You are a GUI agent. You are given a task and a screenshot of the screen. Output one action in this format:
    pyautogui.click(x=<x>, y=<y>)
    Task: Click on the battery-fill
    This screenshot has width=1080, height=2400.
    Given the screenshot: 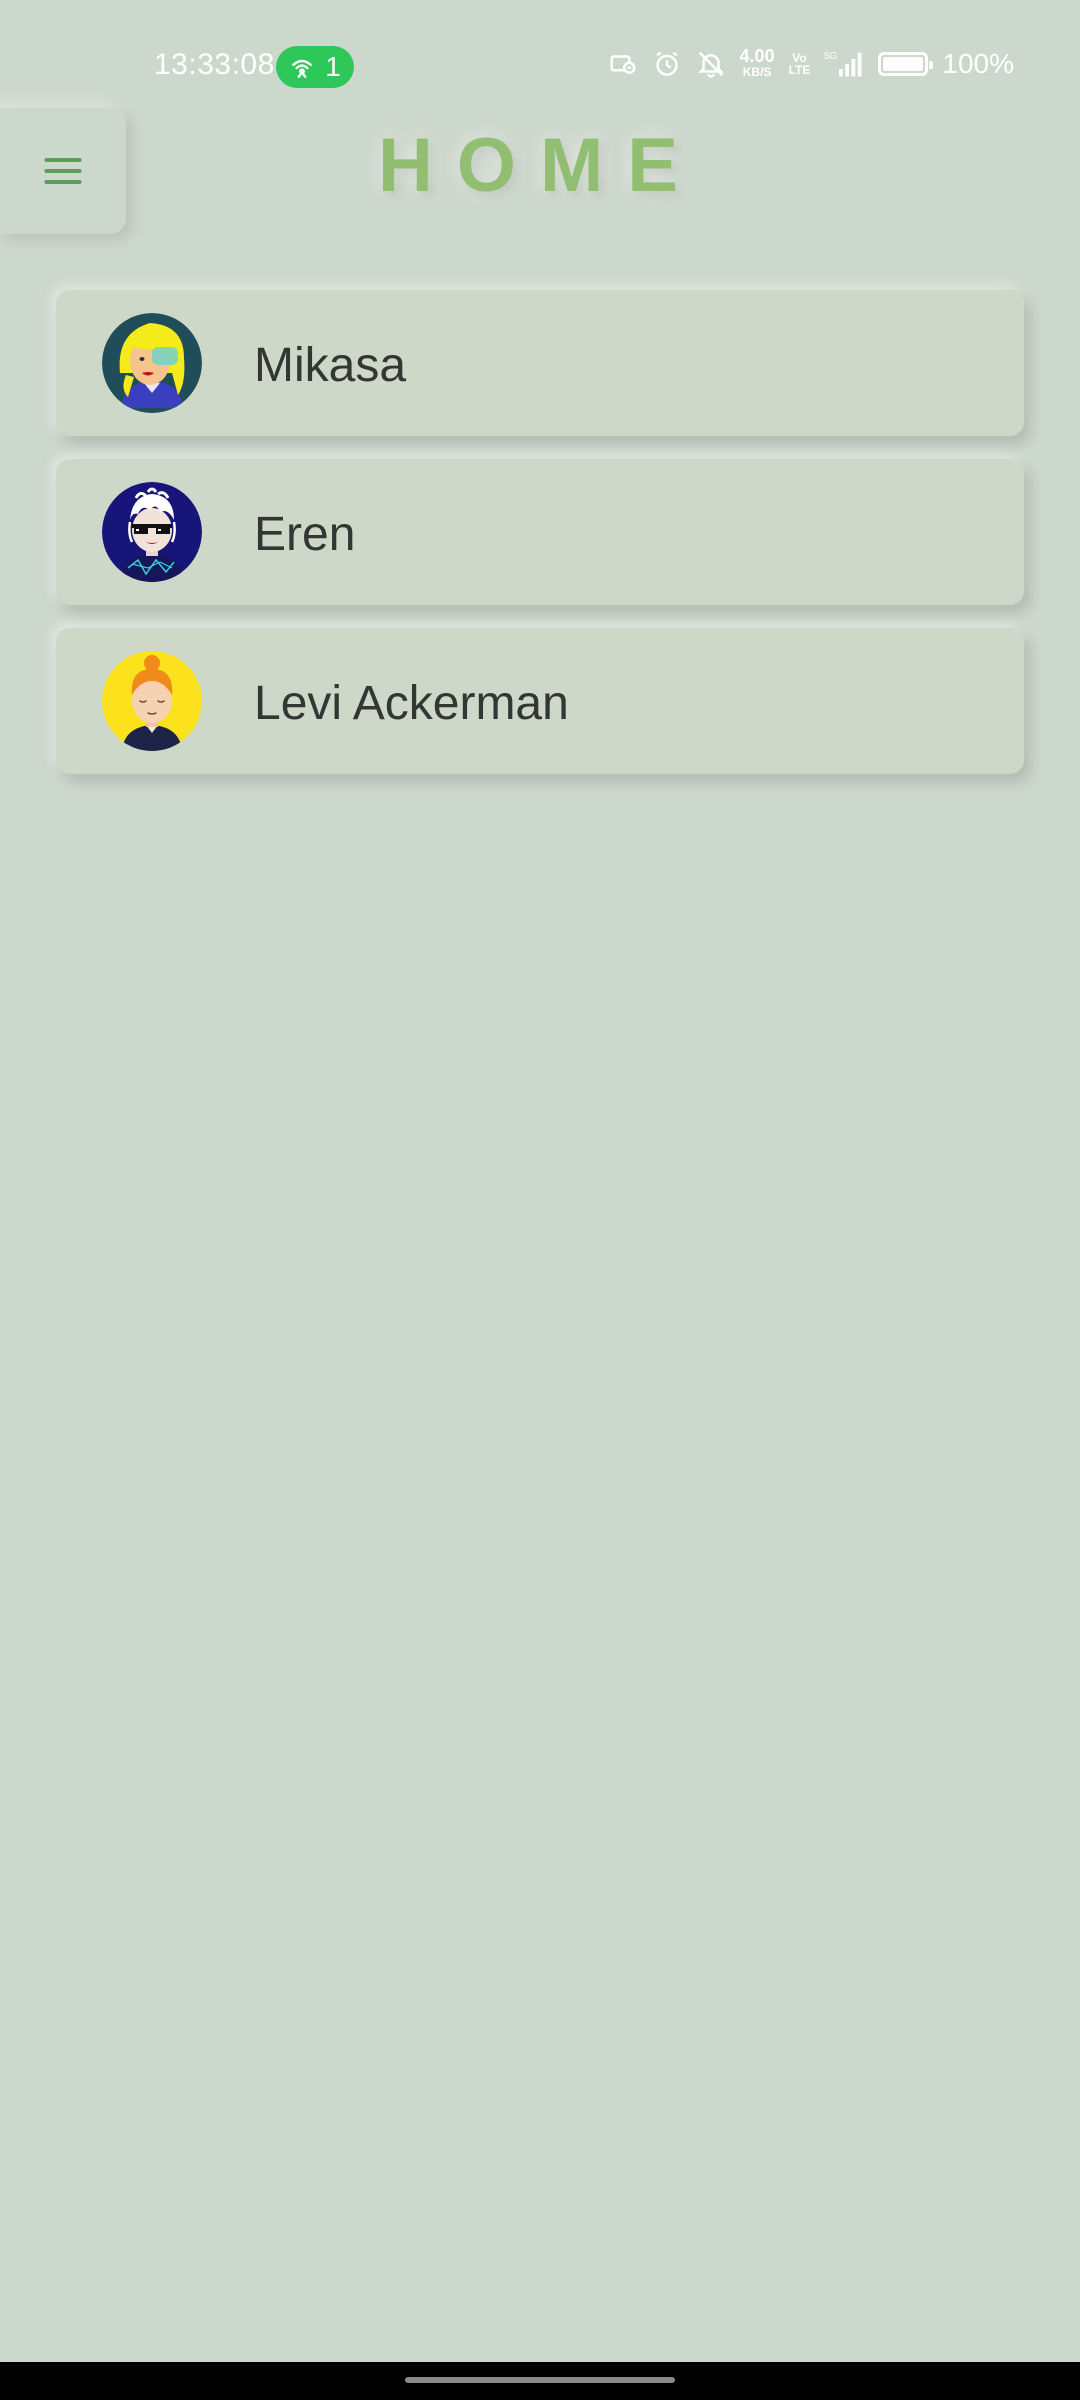 What is the action you would take?
    pyautogui.click(x=903, y=64)
    